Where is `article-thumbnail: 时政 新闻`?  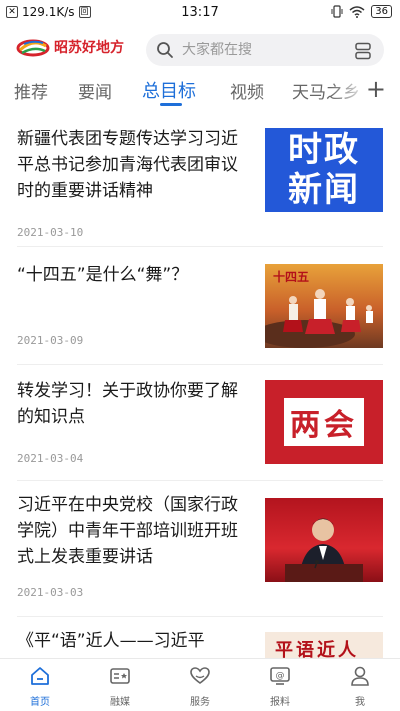
article-thumbnail: 时政 新闻 is located at coordinates (324, 170).